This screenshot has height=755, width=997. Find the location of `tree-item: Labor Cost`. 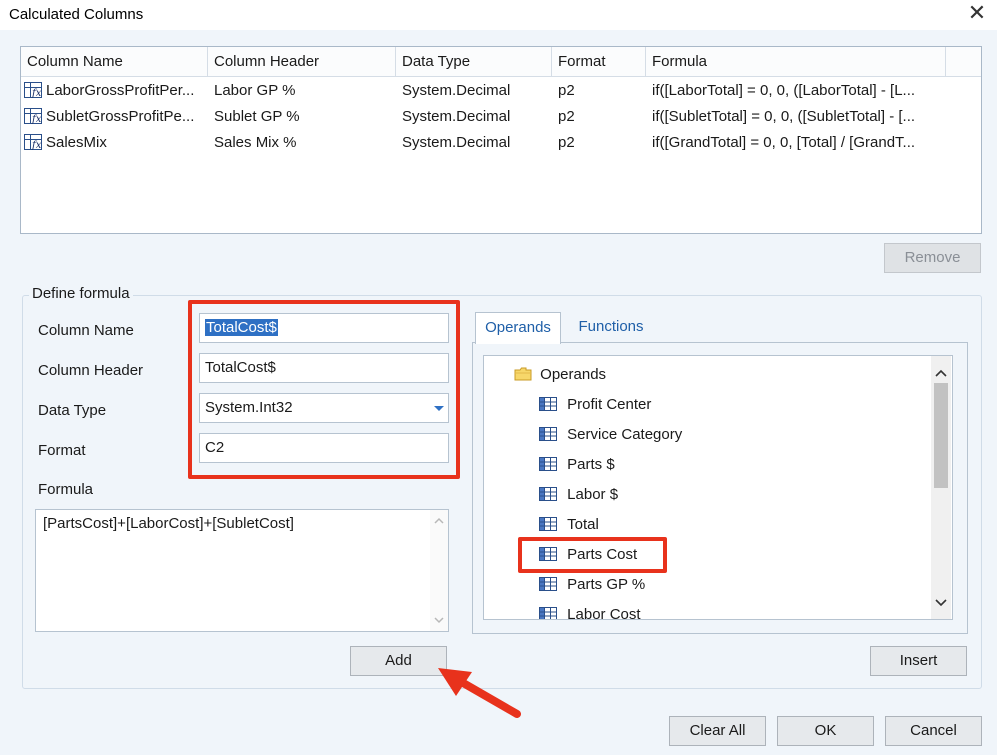

tree-item: Labor Cost is located at coordinates (590, 610).